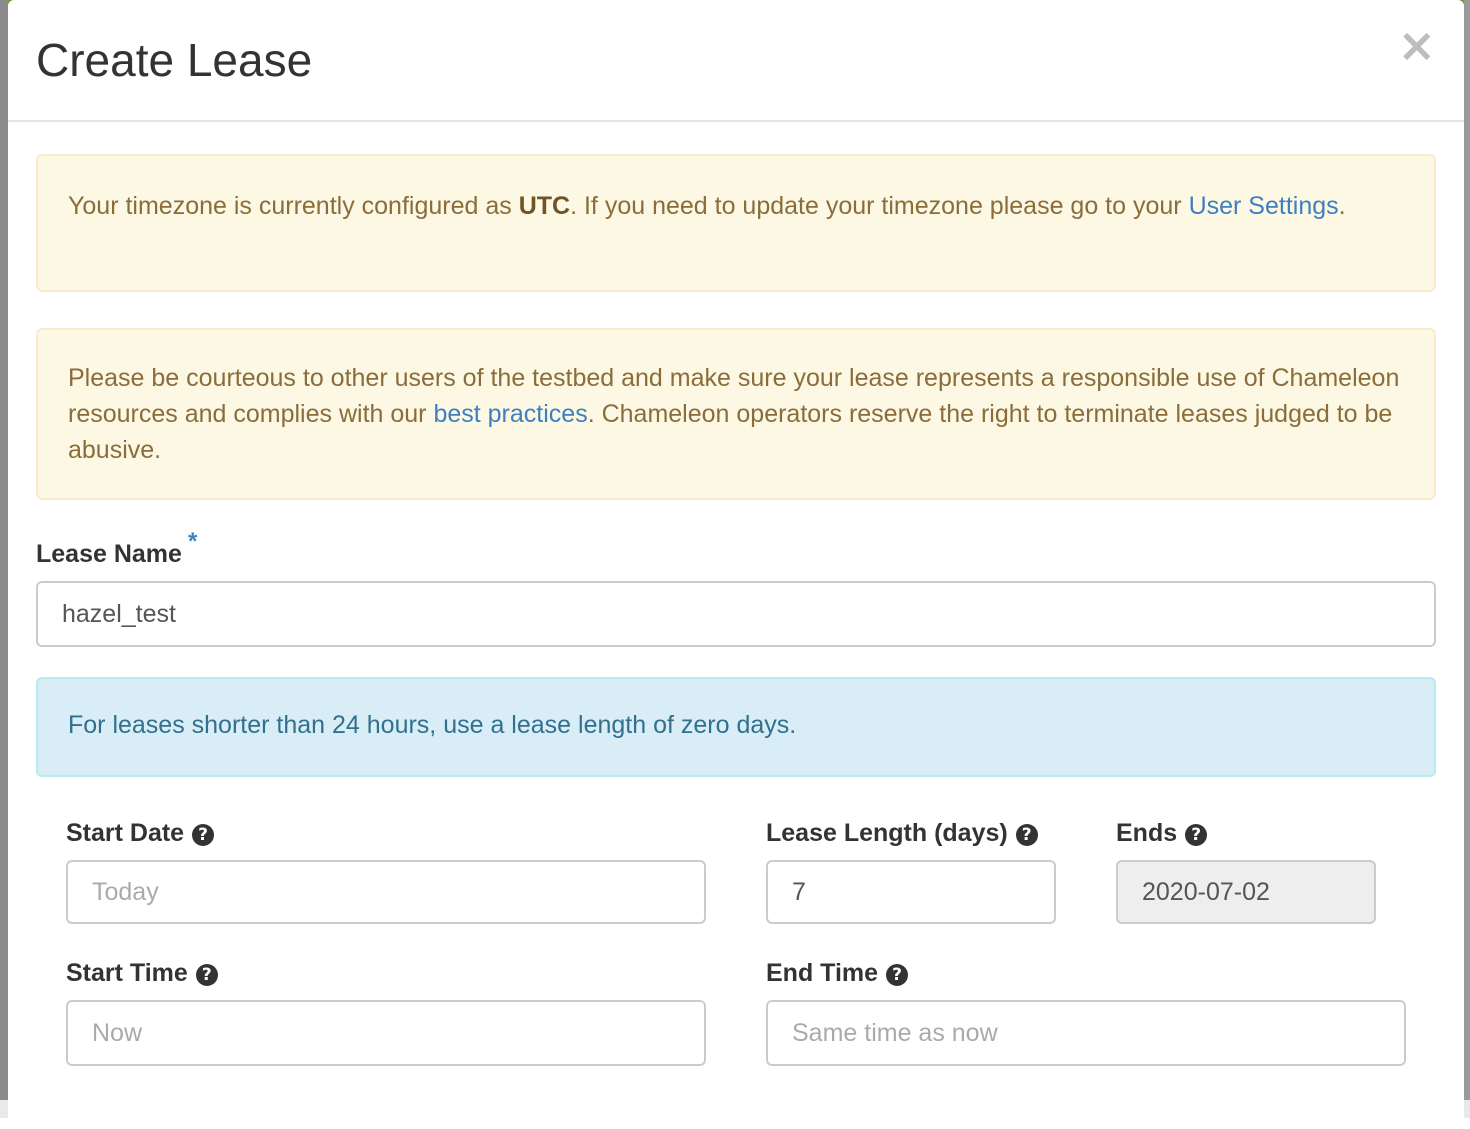 The width and height of the screenshot is (1470, 1129). Describe the element at coordinates (109, 554) in the screenshot. I see `lease-name-label-text: Lease Name` at that location.